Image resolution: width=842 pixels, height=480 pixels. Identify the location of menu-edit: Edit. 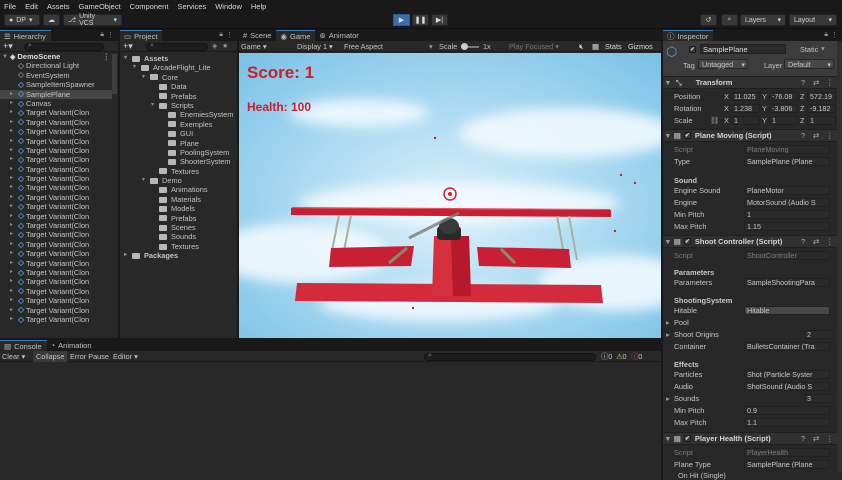
(31, 6).